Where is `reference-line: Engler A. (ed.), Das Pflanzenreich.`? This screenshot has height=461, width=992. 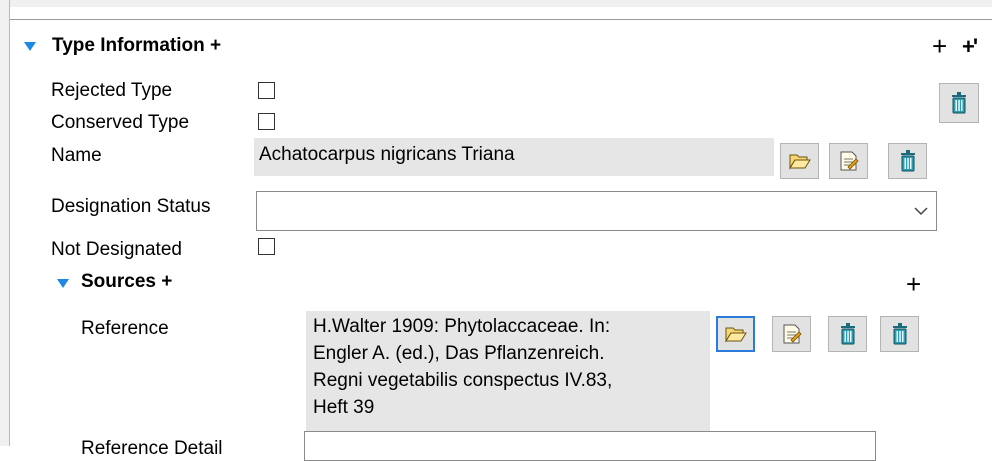 reference-line: Engler A. (ed.), Das Pflanzenreich. is located at coordinates (459, 353).